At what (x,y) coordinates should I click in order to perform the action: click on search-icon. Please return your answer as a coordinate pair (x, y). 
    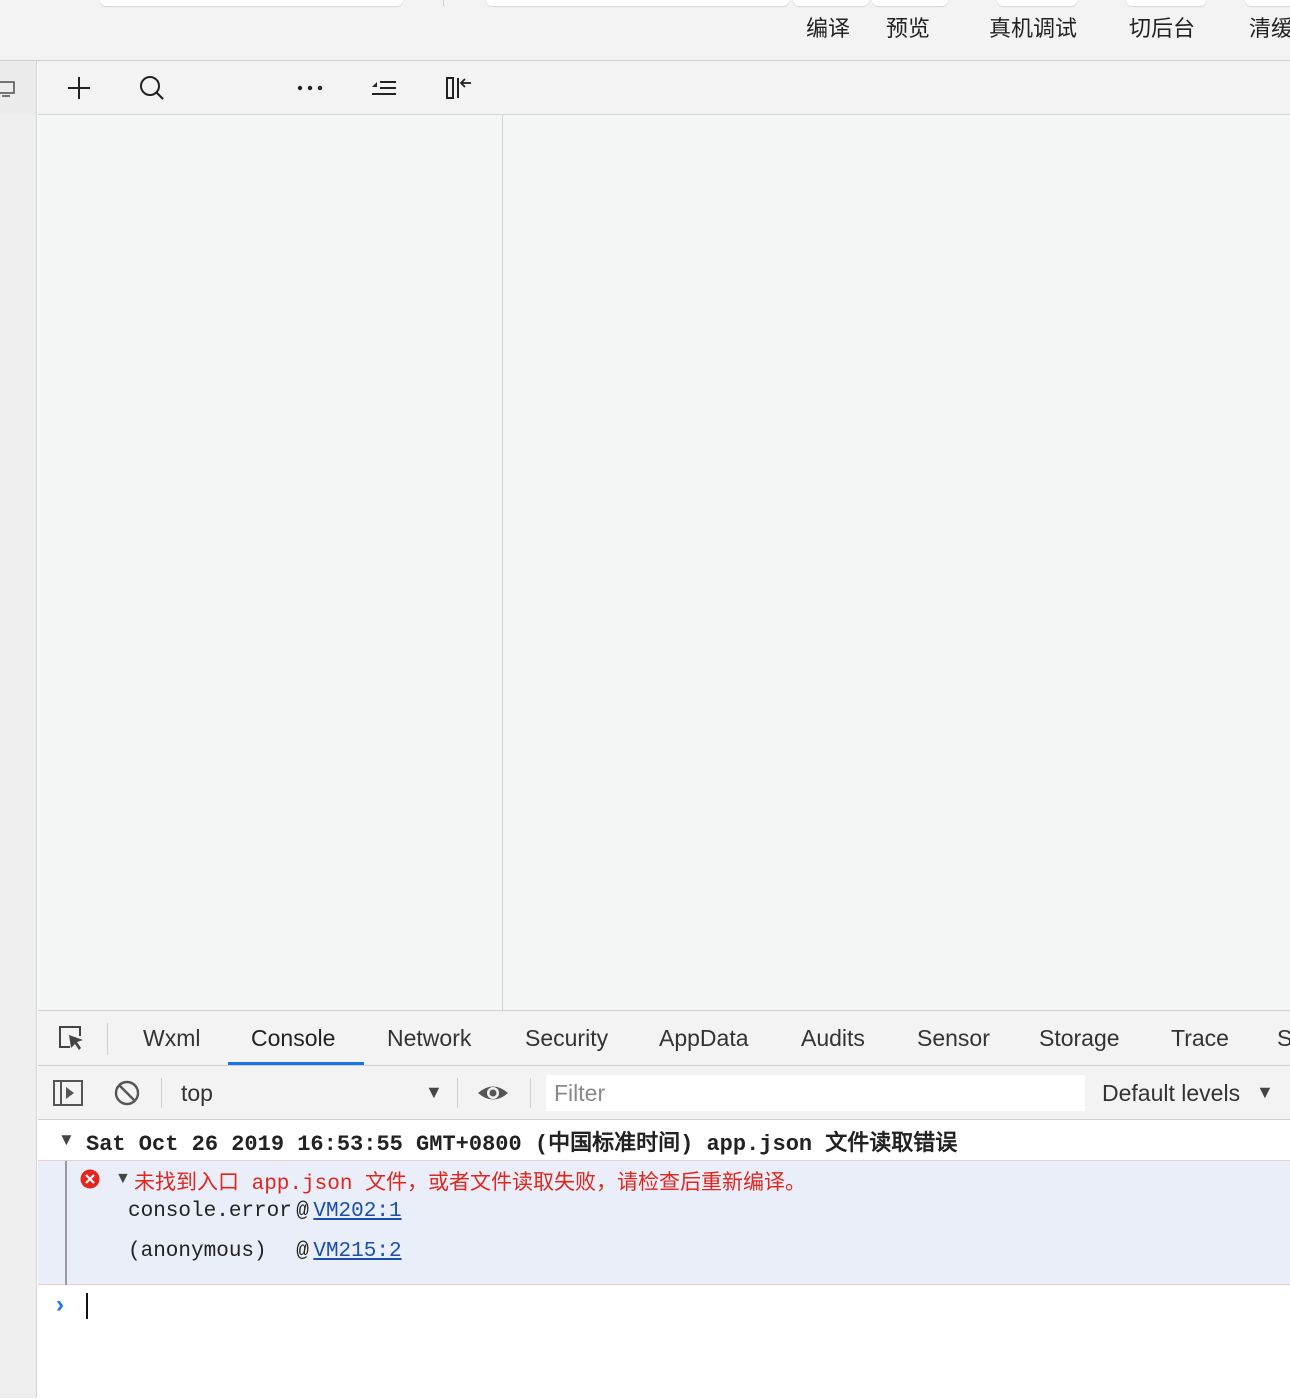
    Looking at the image, I should click on (152, 88).